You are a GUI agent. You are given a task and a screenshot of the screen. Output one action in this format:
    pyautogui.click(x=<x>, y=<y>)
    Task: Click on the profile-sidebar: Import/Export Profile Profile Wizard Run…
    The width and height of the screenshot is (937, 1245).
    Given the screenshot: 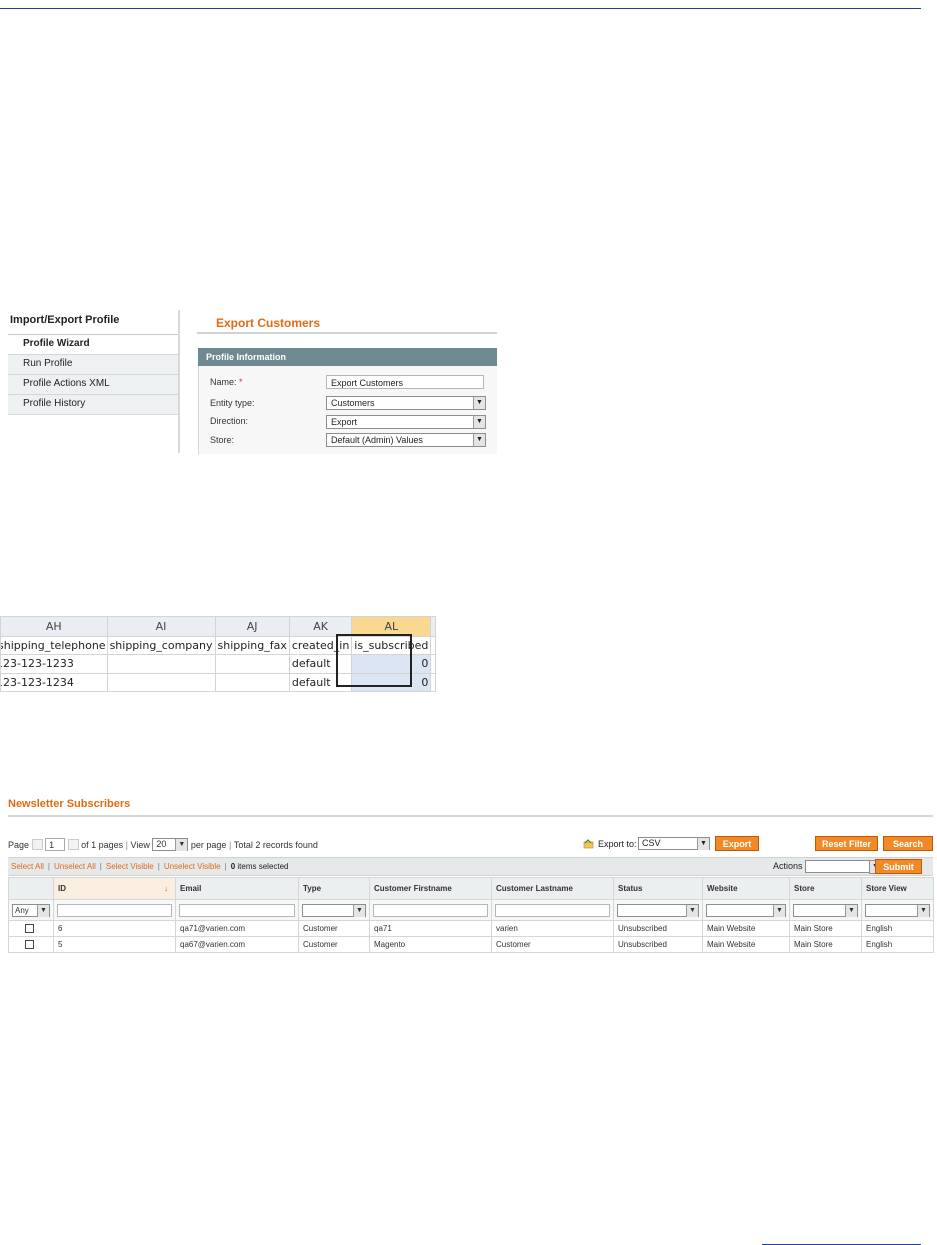 What is the action you would take?
    pyautogui.click(x=94, y=362)
    